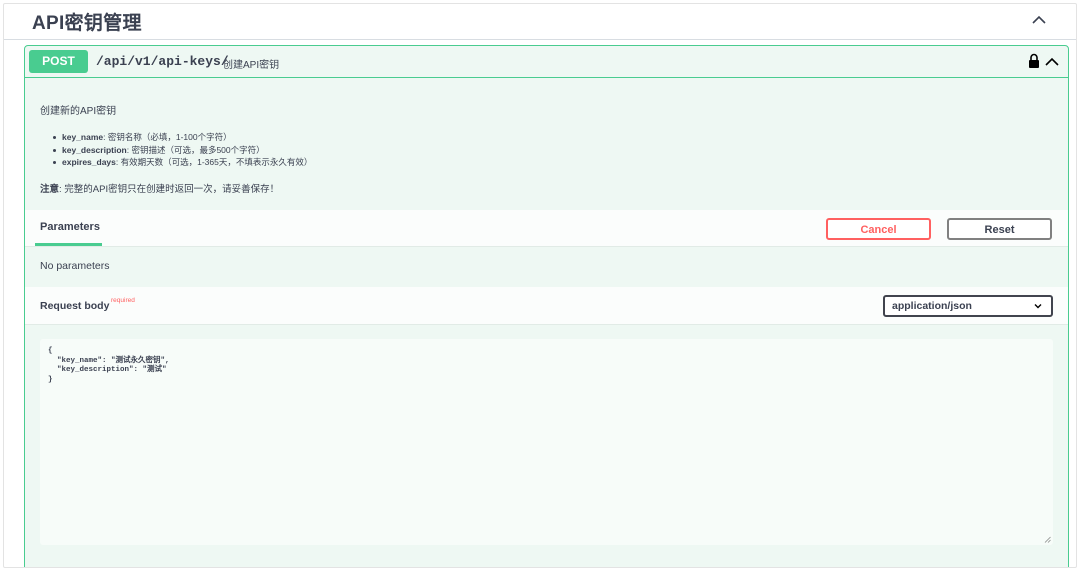  Describe the element at coordinates (94, 149) in the screenshot. I see `param-name: key_description` at that location.